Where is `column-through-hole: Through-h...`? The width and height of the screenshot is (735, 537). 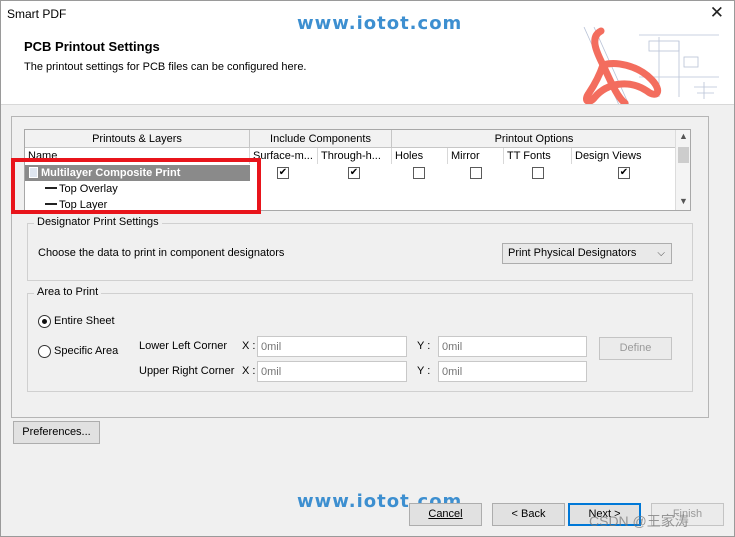 column-through-hole: Through-h... is located at coordinates (355, 156).